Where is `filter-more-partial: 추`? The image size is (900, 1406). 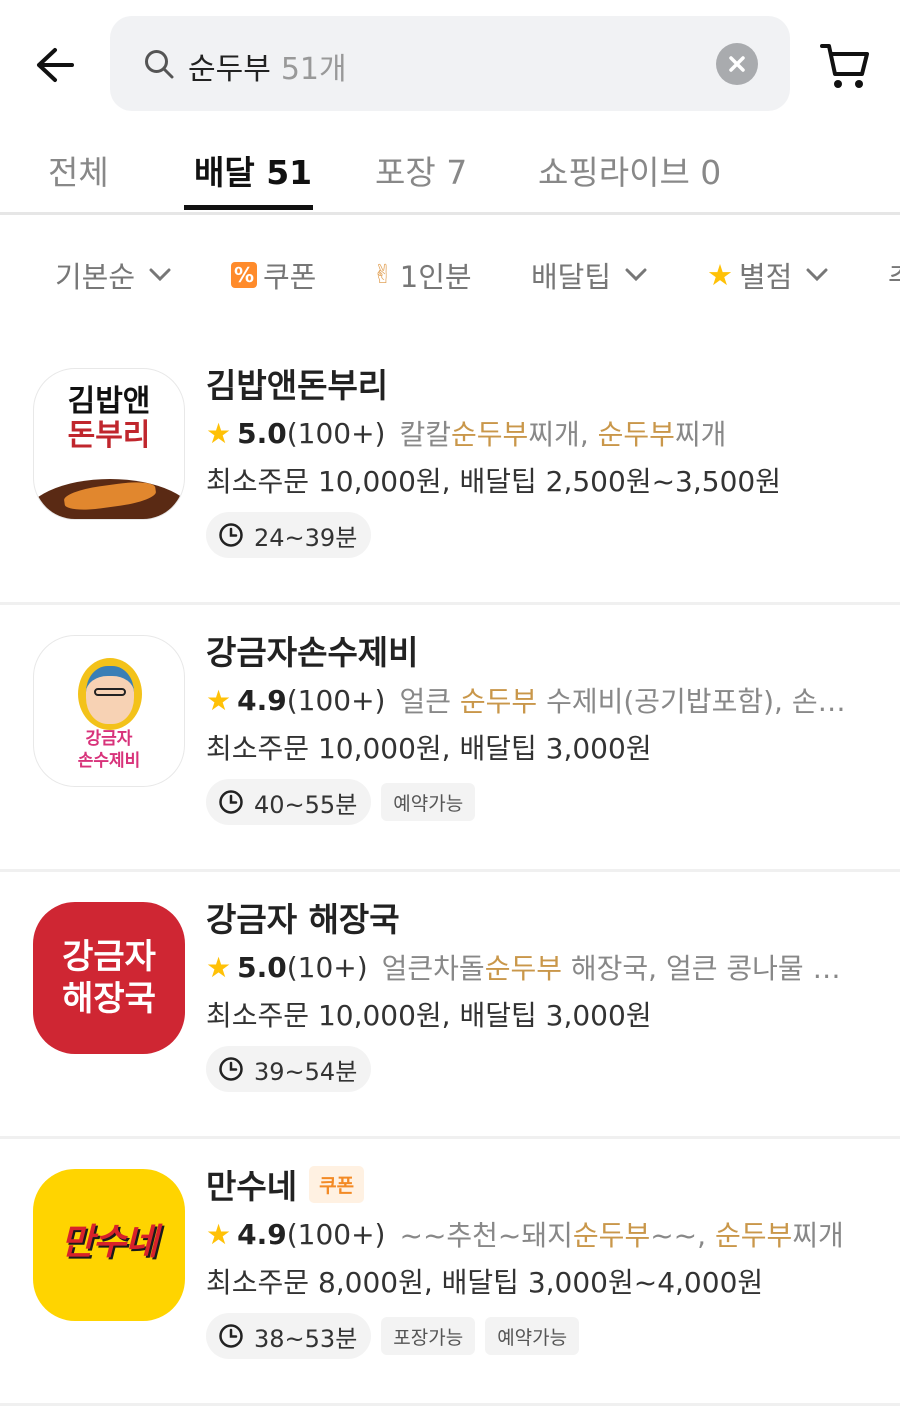
filter-more-partial: 추 is located at coordinates (894, 275).